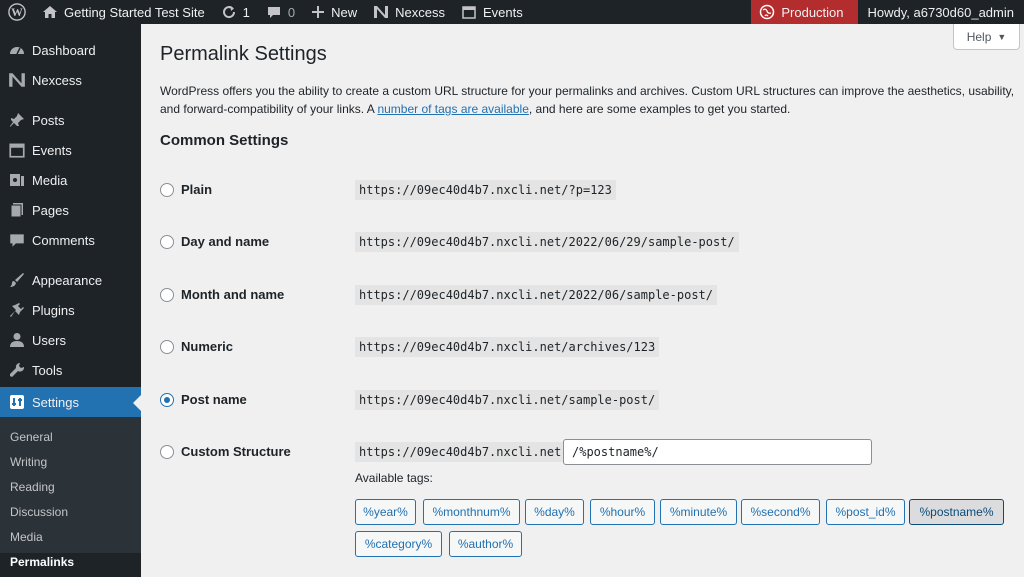 The height and width of the screenshot is (577, 1024). I want to click on sidebar-item-label: Users, so click(49, 340).